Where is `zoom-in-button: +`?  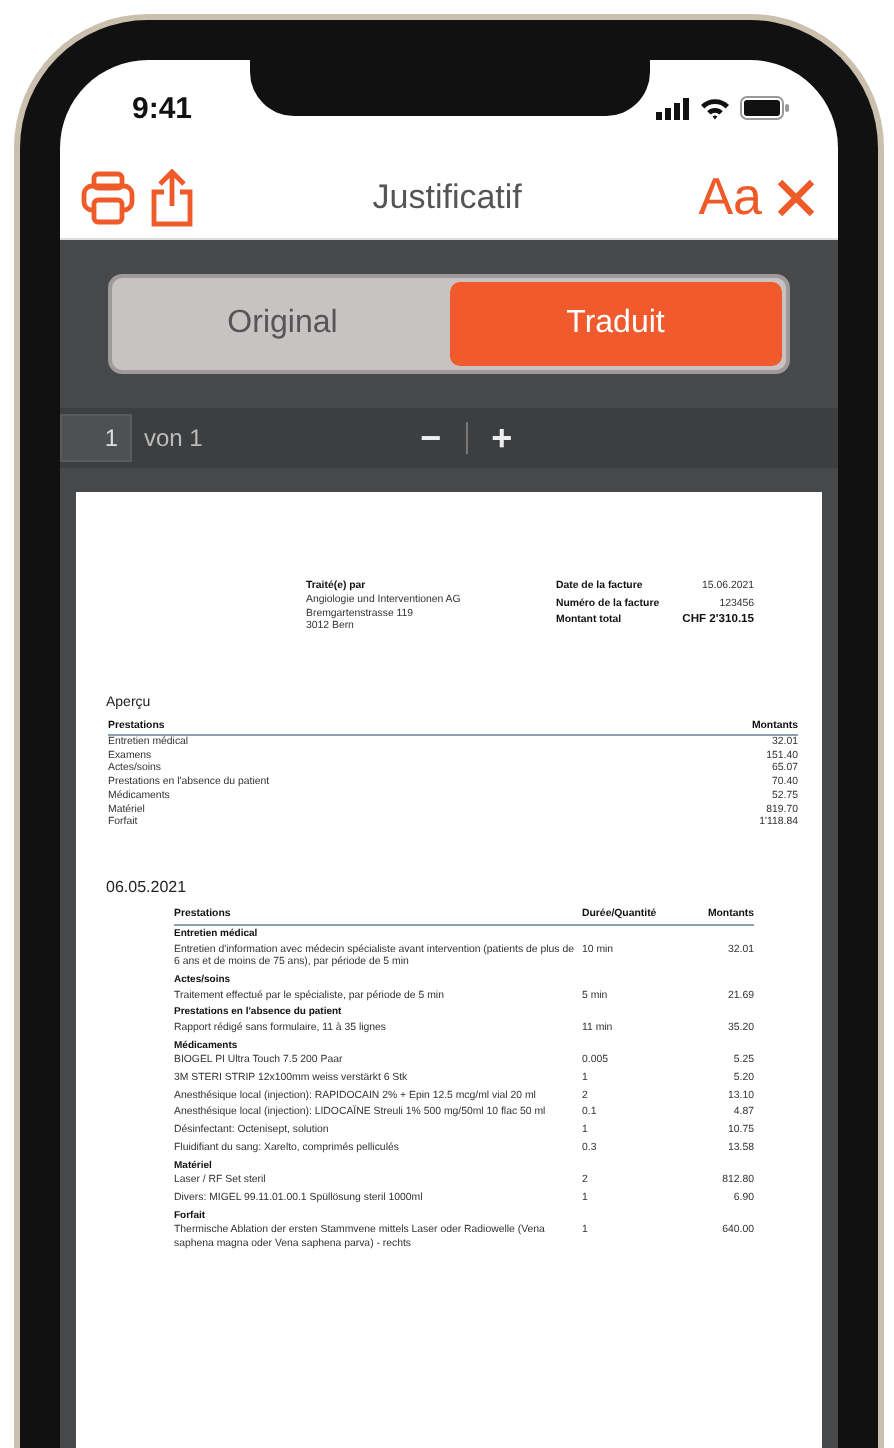 zoom-in-button: + is located at coordinates (502, 438).